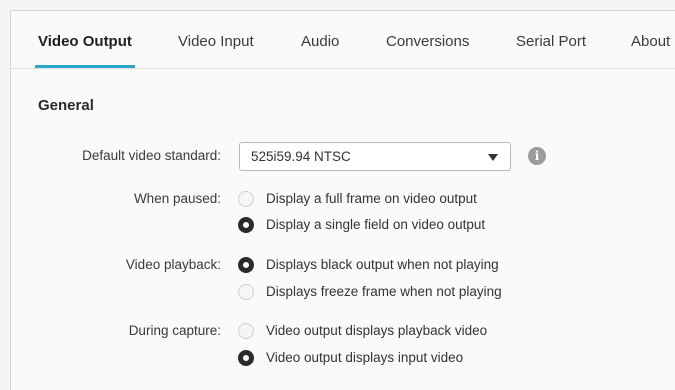 This screenshot has height=390, width=675. Describe the element at coordinates (301, 156) in the screenshot. I see `video-standard-value: 525i59.94 NTSC` at that location.